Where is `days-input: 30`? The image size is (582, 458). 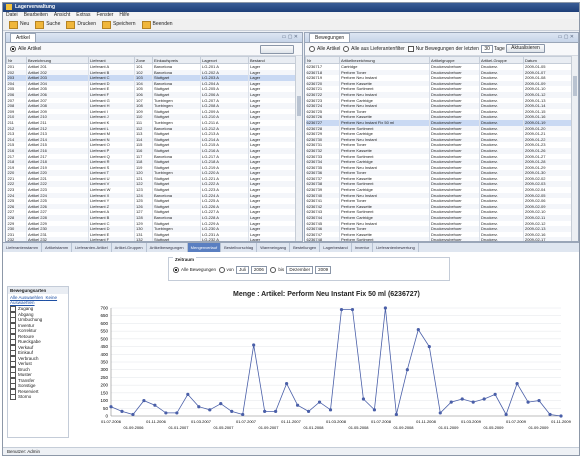 days-input: 30 is located at coordinates (487, 48).